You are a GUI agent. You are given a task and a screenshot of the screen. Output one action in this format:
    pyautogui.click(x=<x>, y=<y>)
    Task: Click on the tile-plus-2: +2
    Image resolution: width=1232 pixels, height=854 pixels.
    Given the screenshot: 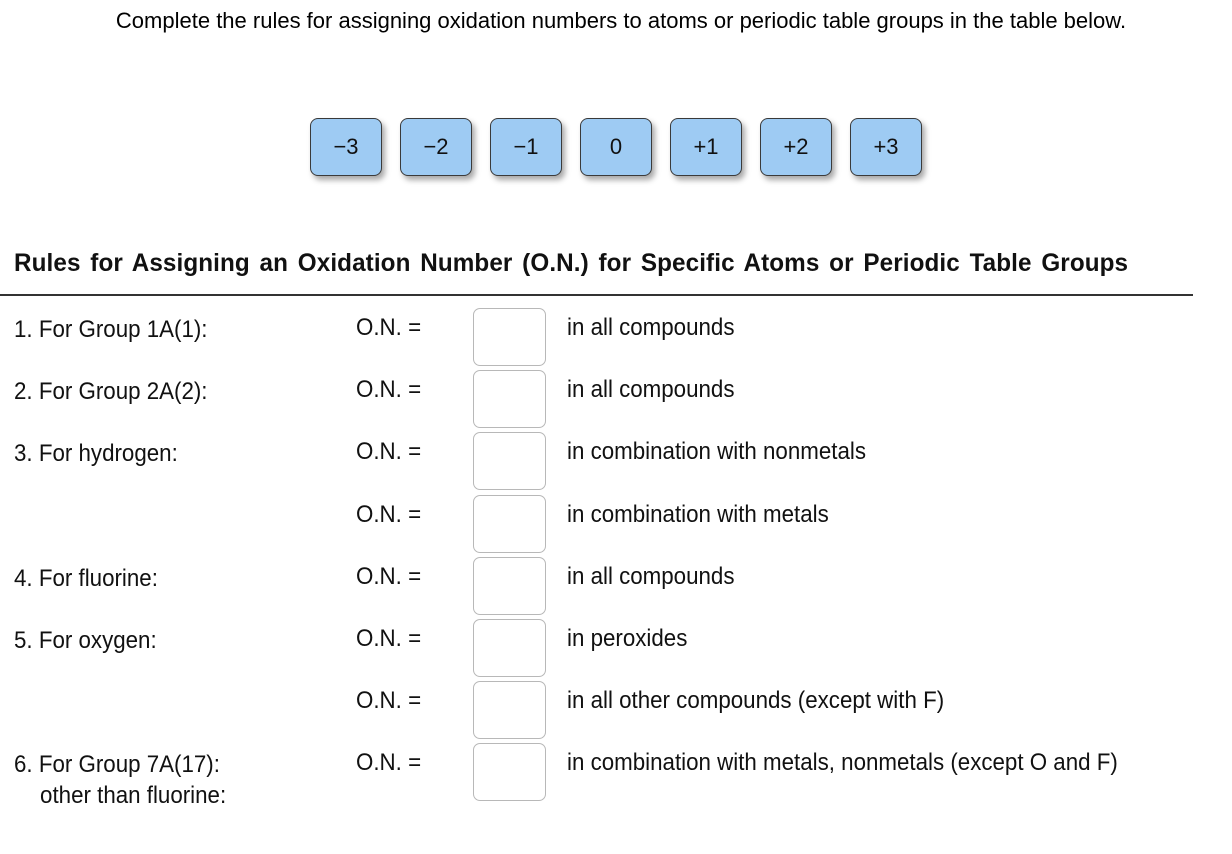 What is the action you would take?
    pyautogui.click(x=796, y=147)
    